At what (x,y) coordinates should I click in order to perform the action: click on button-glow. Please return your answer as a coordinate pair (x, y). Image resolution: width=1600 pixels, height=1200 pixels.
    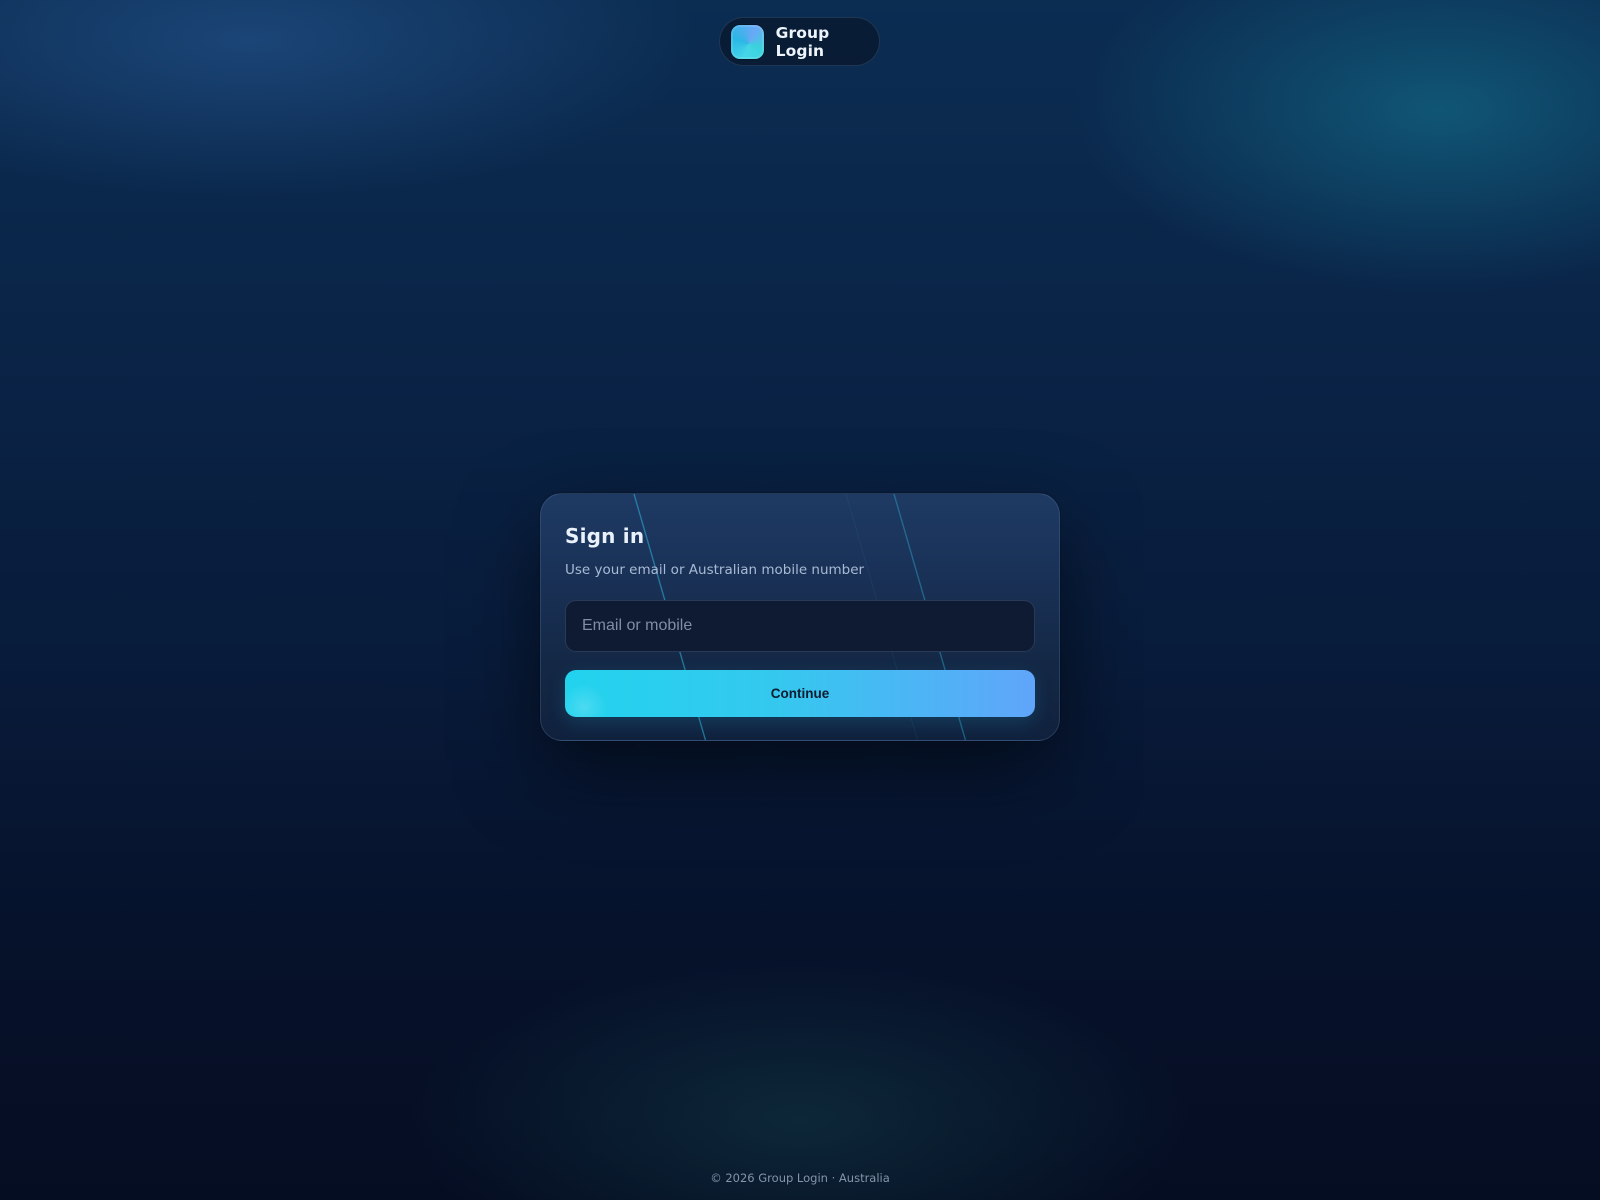
    Looking at the image, I should click on (587, 699).